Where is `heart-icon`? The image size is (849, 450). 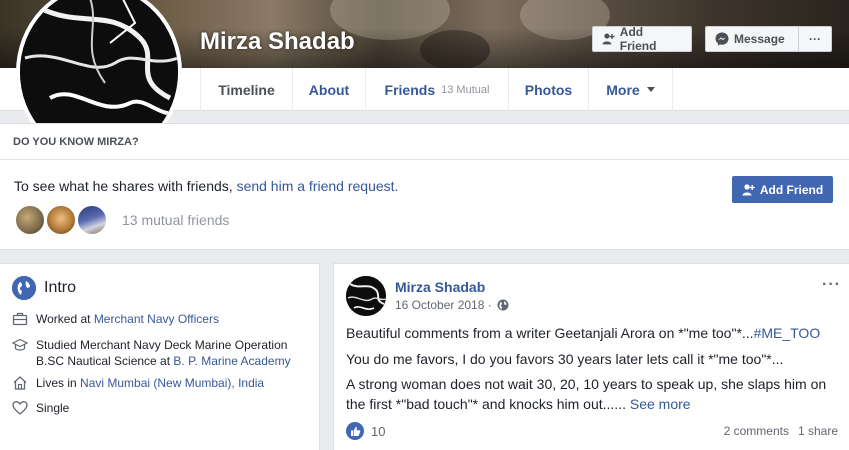 heart-icon is located at coordinates (20, 408).